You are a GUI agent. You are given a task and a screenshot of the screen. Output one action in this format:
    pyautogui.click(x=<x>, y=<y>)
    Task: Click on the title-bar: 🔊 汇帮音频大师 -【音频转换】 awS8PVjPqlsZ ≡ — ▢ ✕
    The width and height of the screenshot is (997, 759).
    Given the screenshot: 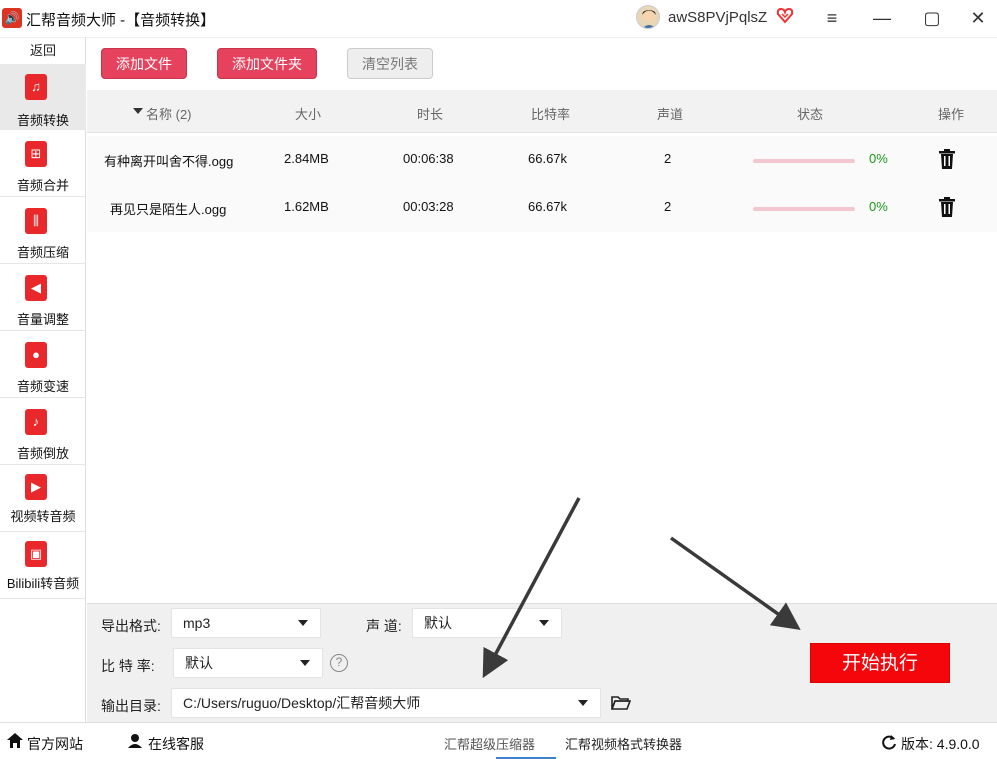 What is the action you would take?
    pyautogui.click(x=498, y=19)
    